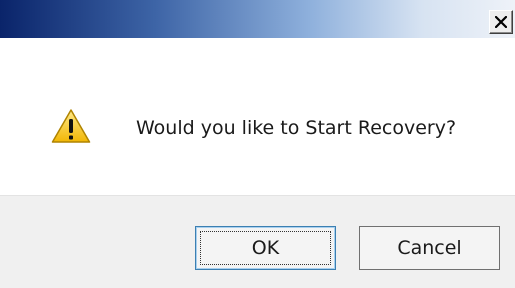 This screenshot has width=515, height=288. What do you see at coordinates (257, 19) in the screenshot?
I see `title-bar` at bounding box center [257, 19].